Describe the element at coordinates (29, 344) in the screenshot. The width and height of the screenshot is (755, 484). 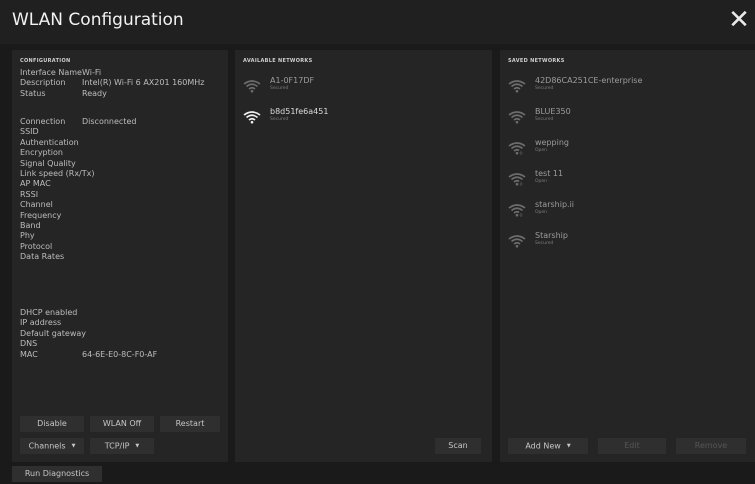
I see `config-label: DNS` at that location.